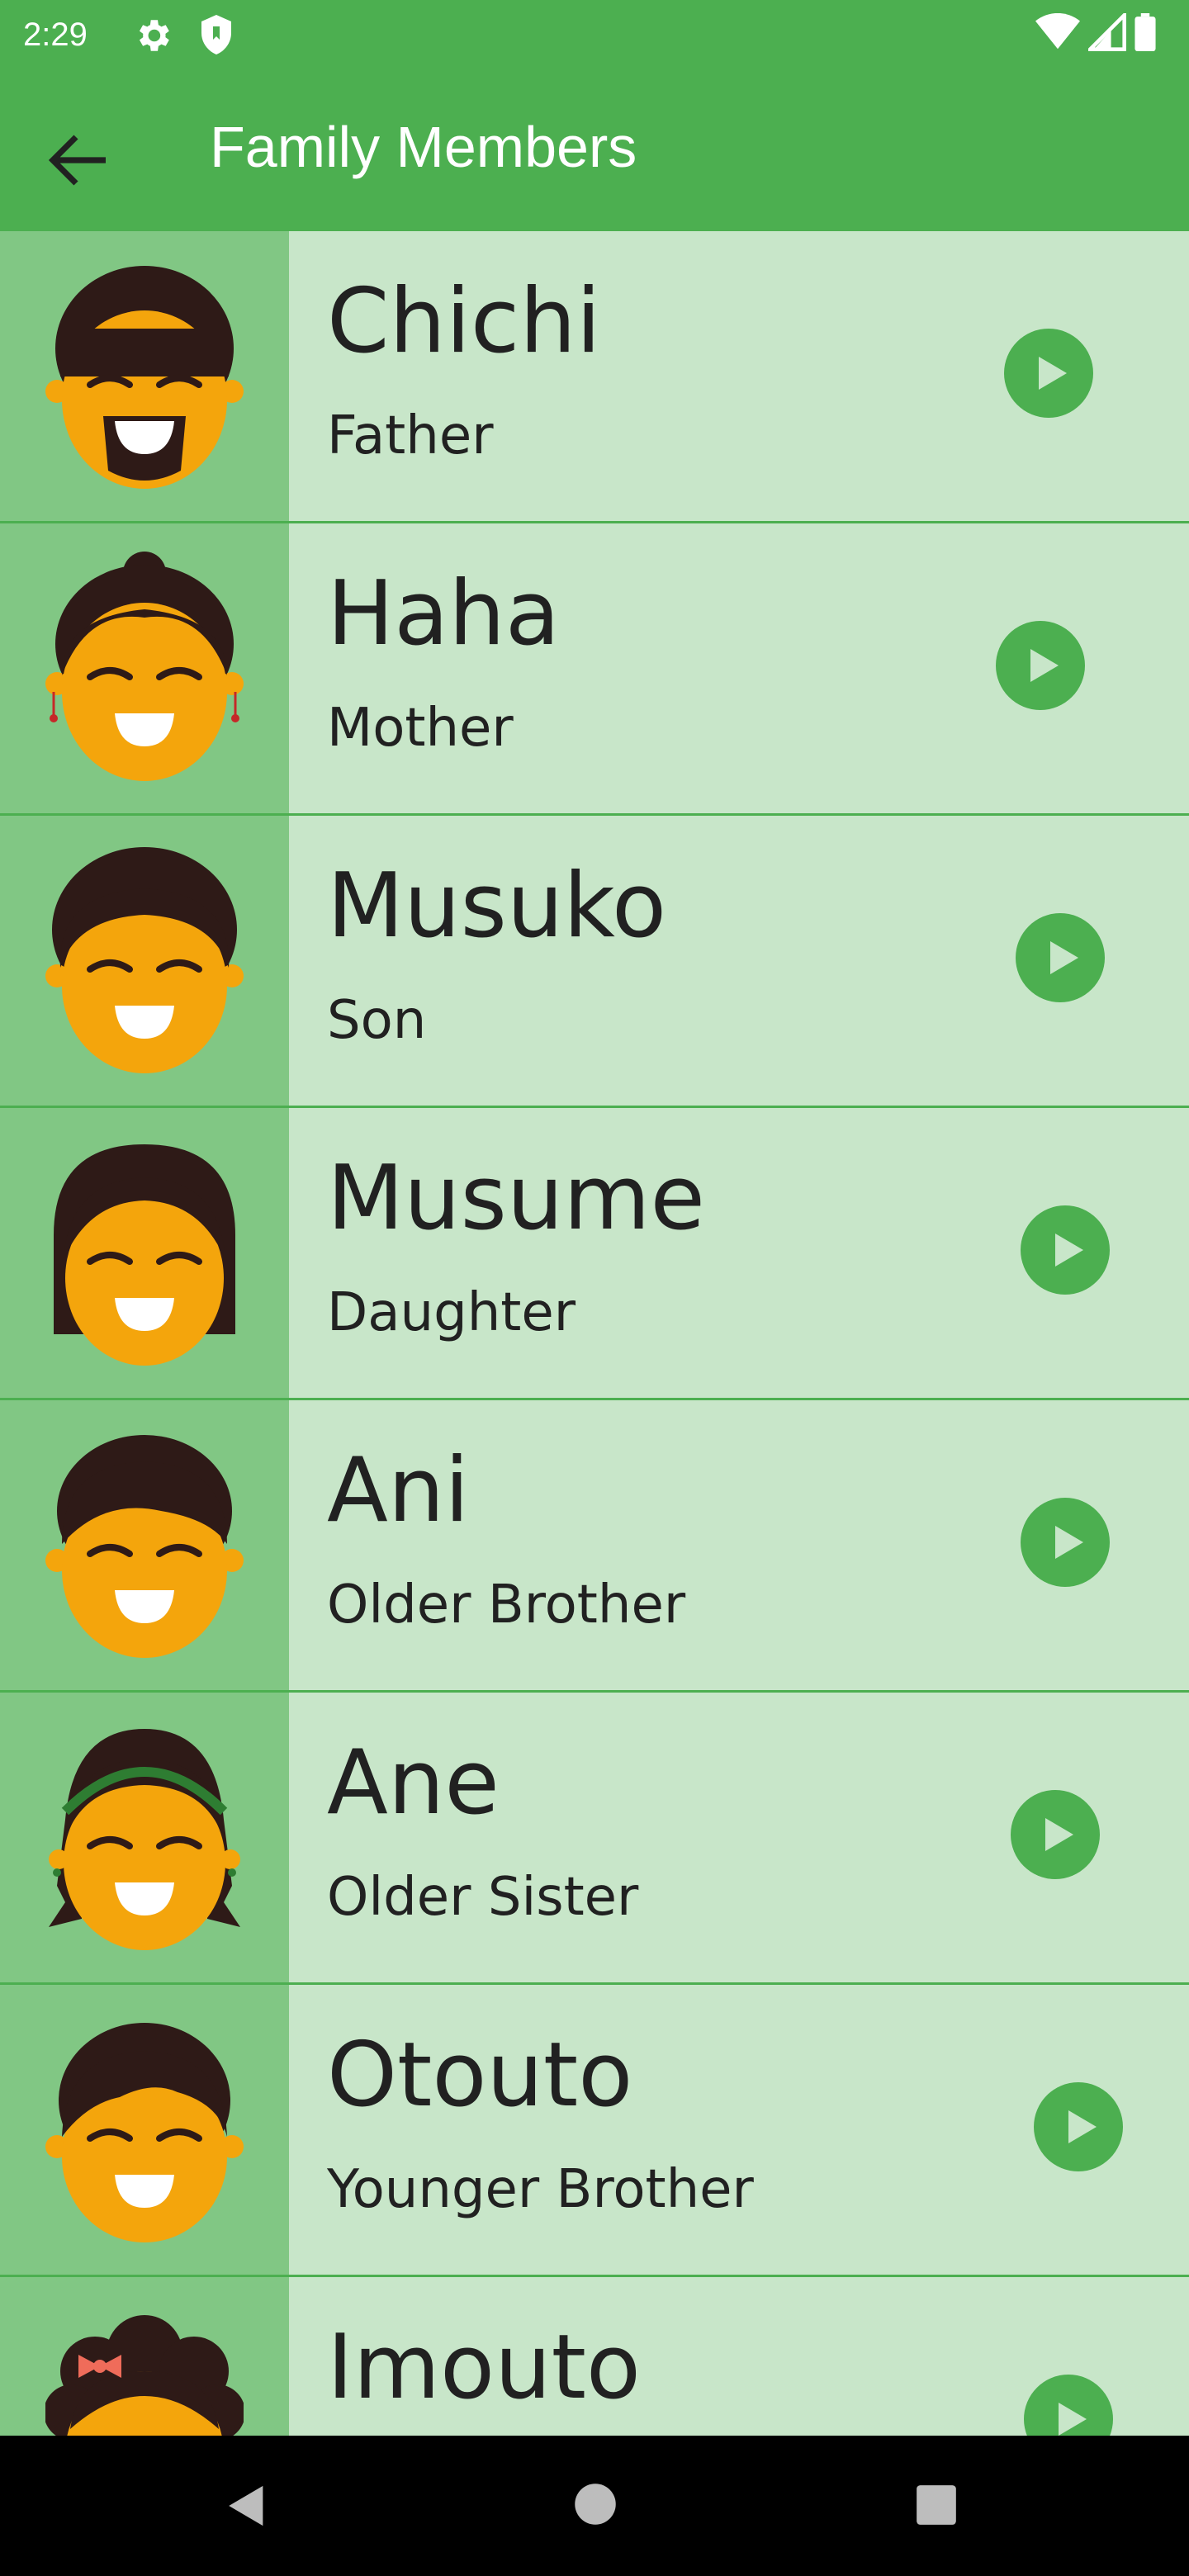  What do you see at coordinates (594, 2131) in the screenshot?
I see `list-item: Otouto Younger Brother` at bounding box center [594, 2131].